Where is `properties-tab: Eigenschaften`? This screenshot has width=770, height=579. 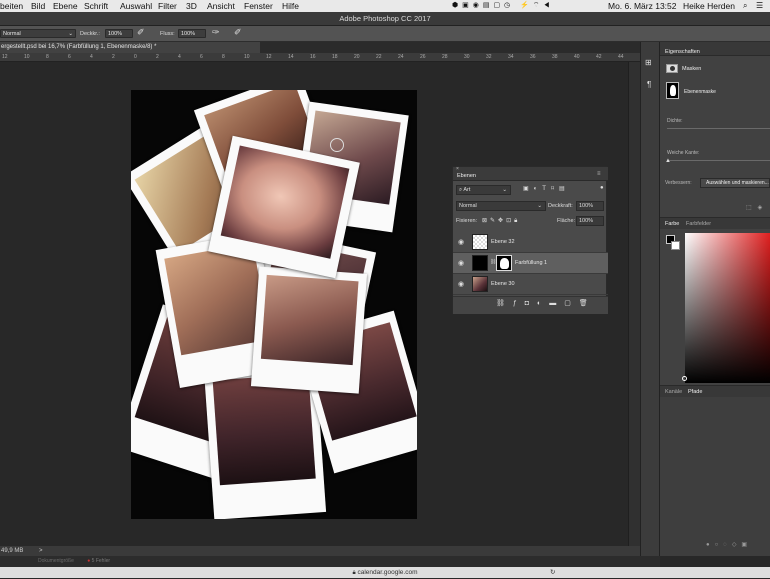 properties-tab: Eigenschaften is located at coordinates (682, 52).